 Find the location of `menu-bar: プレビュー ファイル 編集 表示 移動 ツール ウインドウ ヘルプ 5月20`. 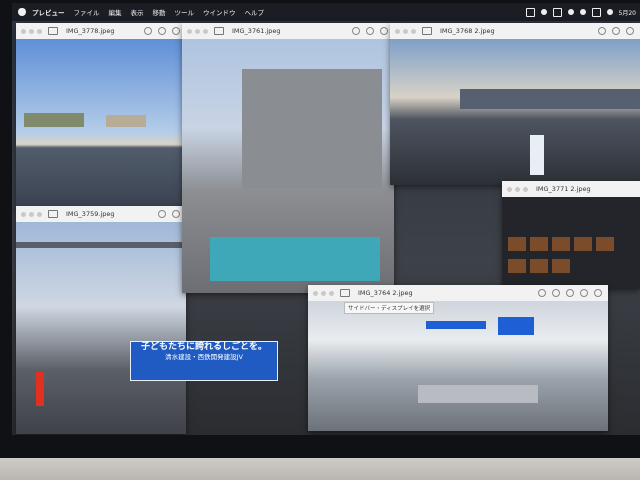

menu-bar: プレビュー ファイル 編集 表示 移動 ツール ウインドウ ヘルプ 5月20 is located at coordinates (326, 12).